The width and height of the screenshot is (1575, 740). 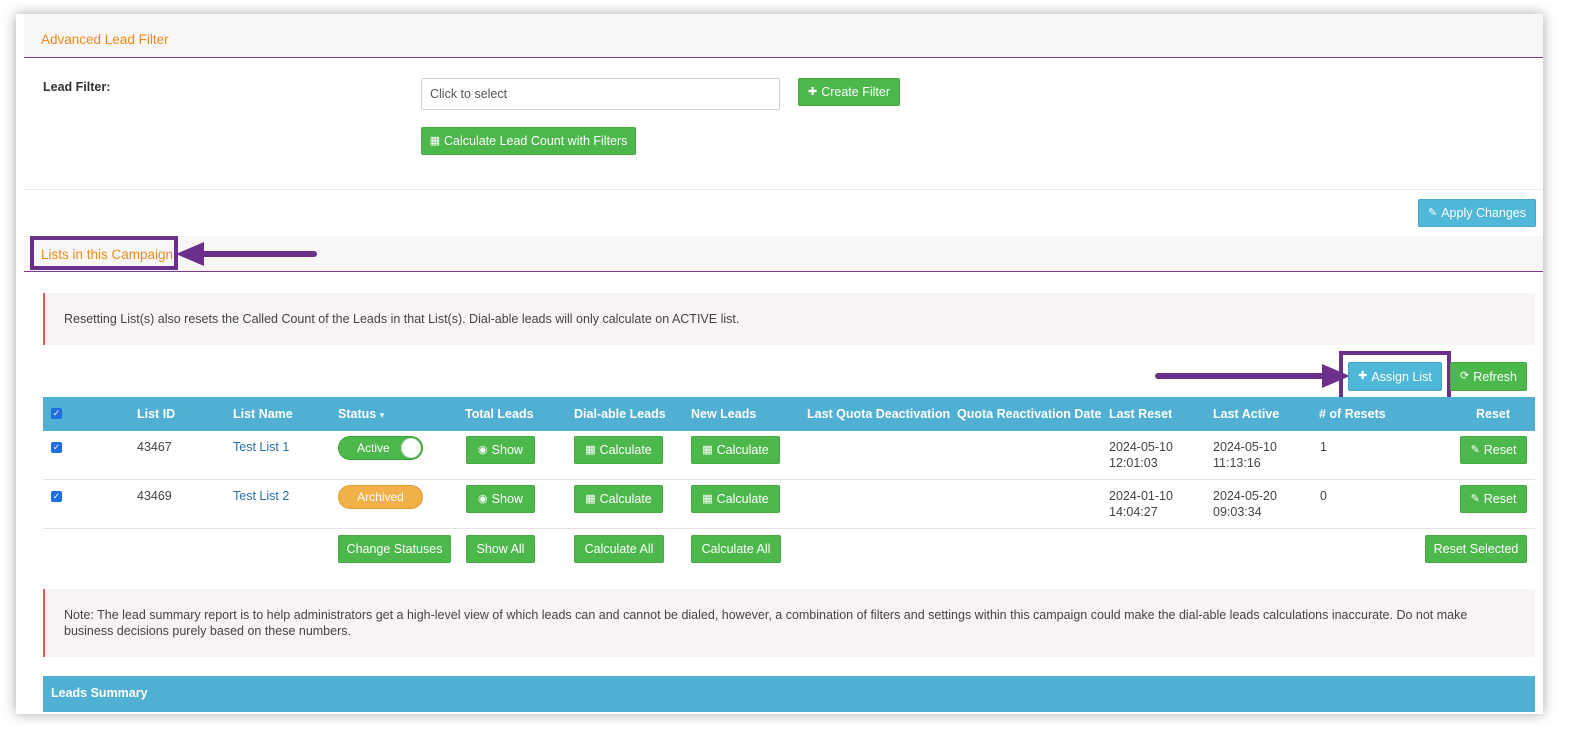 What do you see at coordinates (878, 414) in the screenshot?
I see `header-last-quota-deactivation: Last Quota Deactivation` at bounding box center [878, 414].